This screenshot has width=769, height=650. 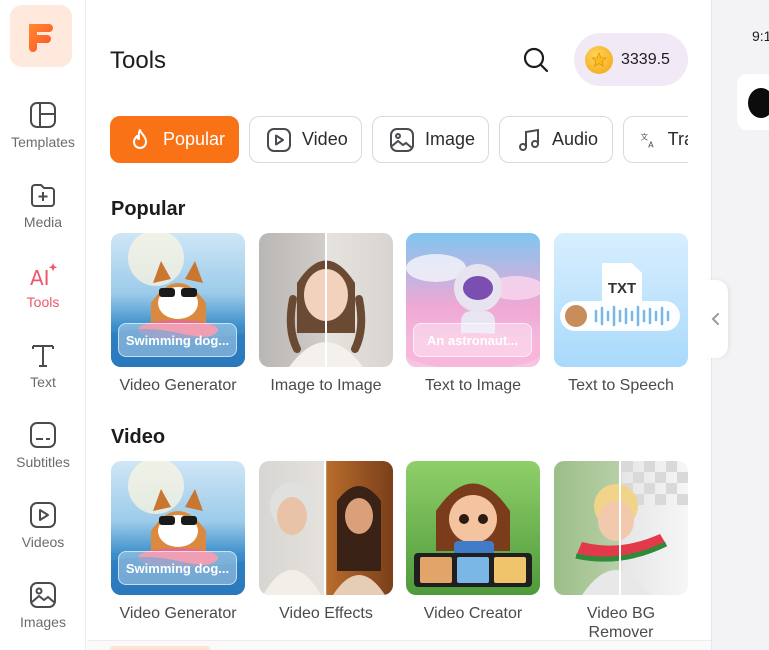 I want to click on tool-card-text-to-speech: TXT Text to Speech, so click(x=621, y=314).